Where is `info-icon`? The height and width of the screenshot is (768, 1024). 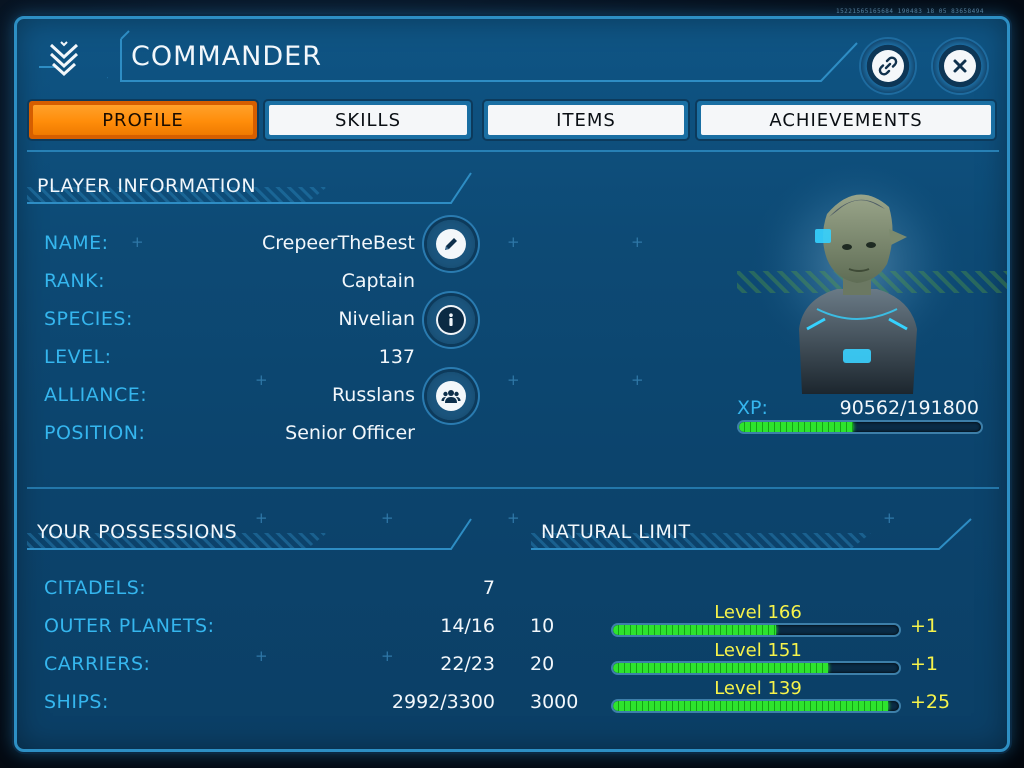 info-icon is located at coordinates (451, 320).